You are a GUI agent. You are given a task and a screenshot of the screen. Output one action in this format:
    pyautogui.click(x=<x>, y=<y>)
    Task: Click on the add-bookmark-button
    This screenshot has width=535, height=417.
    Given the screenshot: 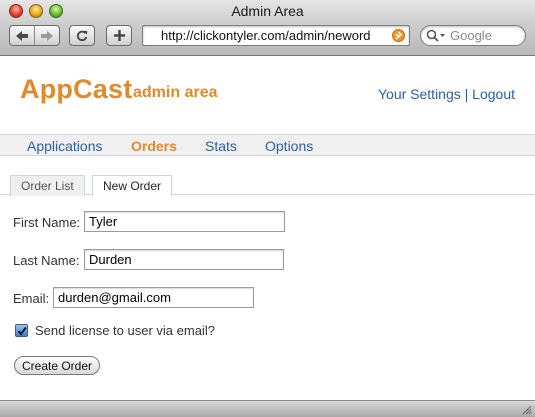 What is the action you would take?
    pyautogui.click(x=119, y=35)
    